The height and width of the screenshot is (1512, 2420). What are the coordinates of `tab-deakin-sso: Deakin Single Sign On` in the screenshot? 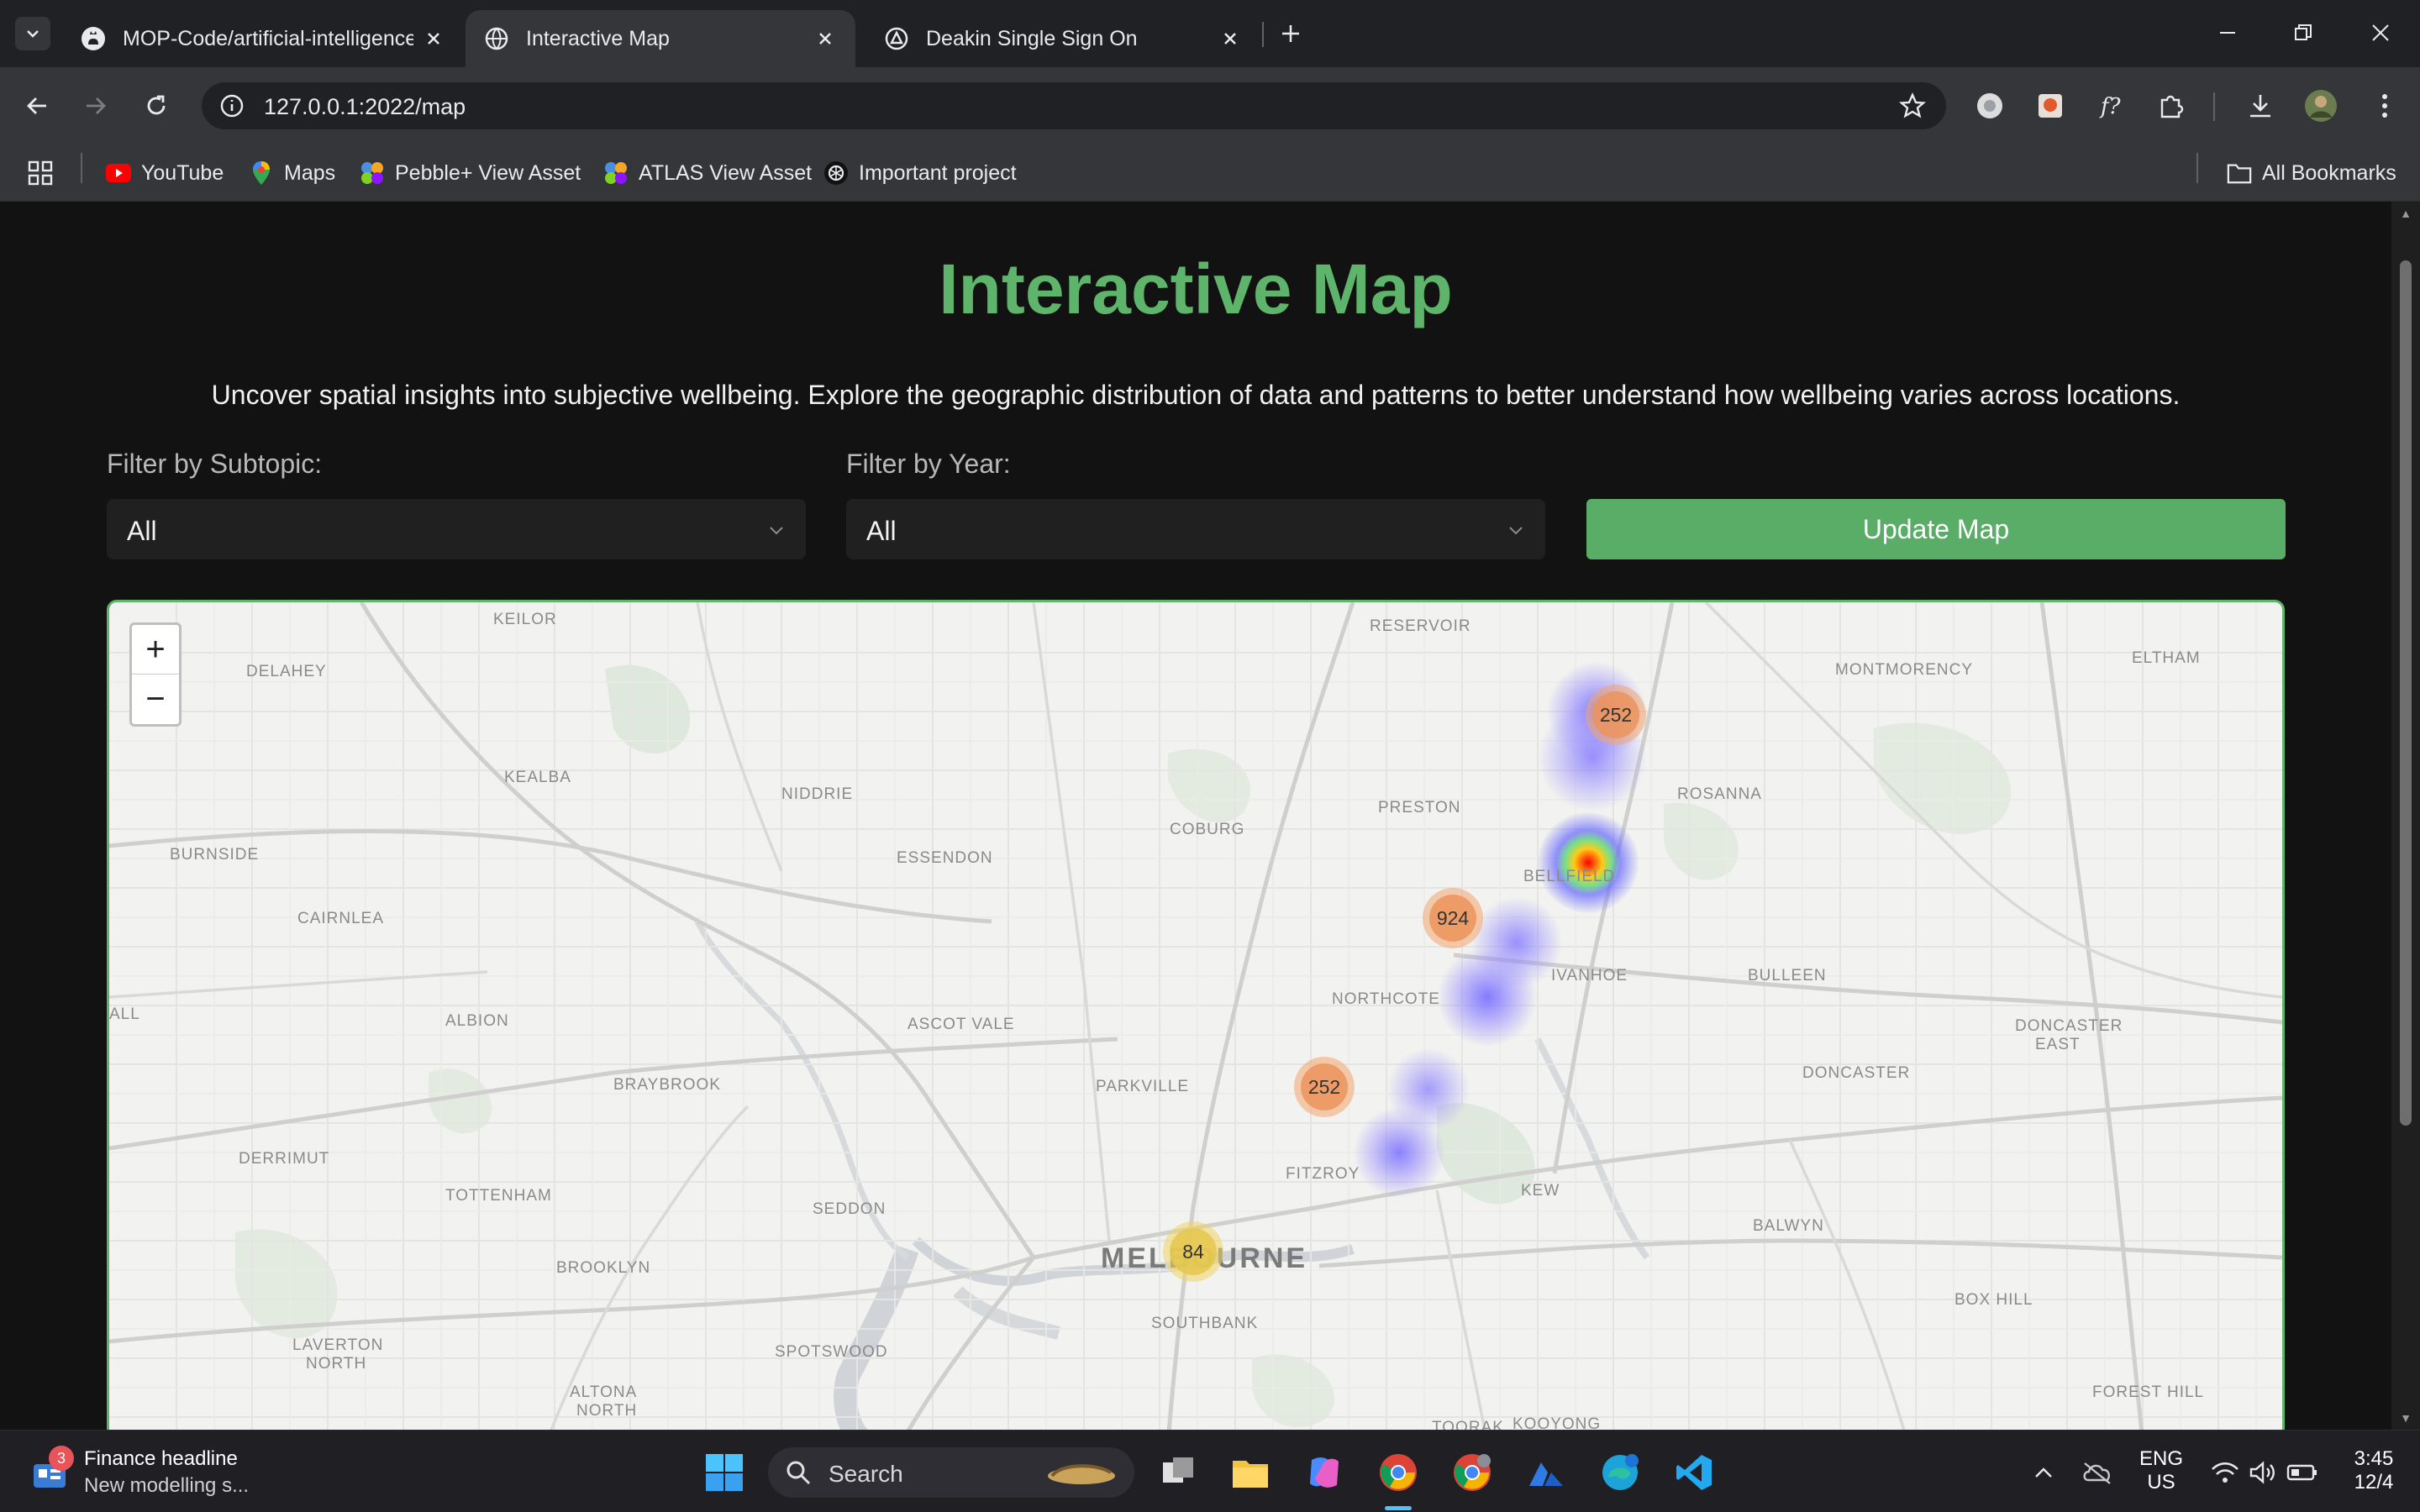 It's located at (1062, 38).